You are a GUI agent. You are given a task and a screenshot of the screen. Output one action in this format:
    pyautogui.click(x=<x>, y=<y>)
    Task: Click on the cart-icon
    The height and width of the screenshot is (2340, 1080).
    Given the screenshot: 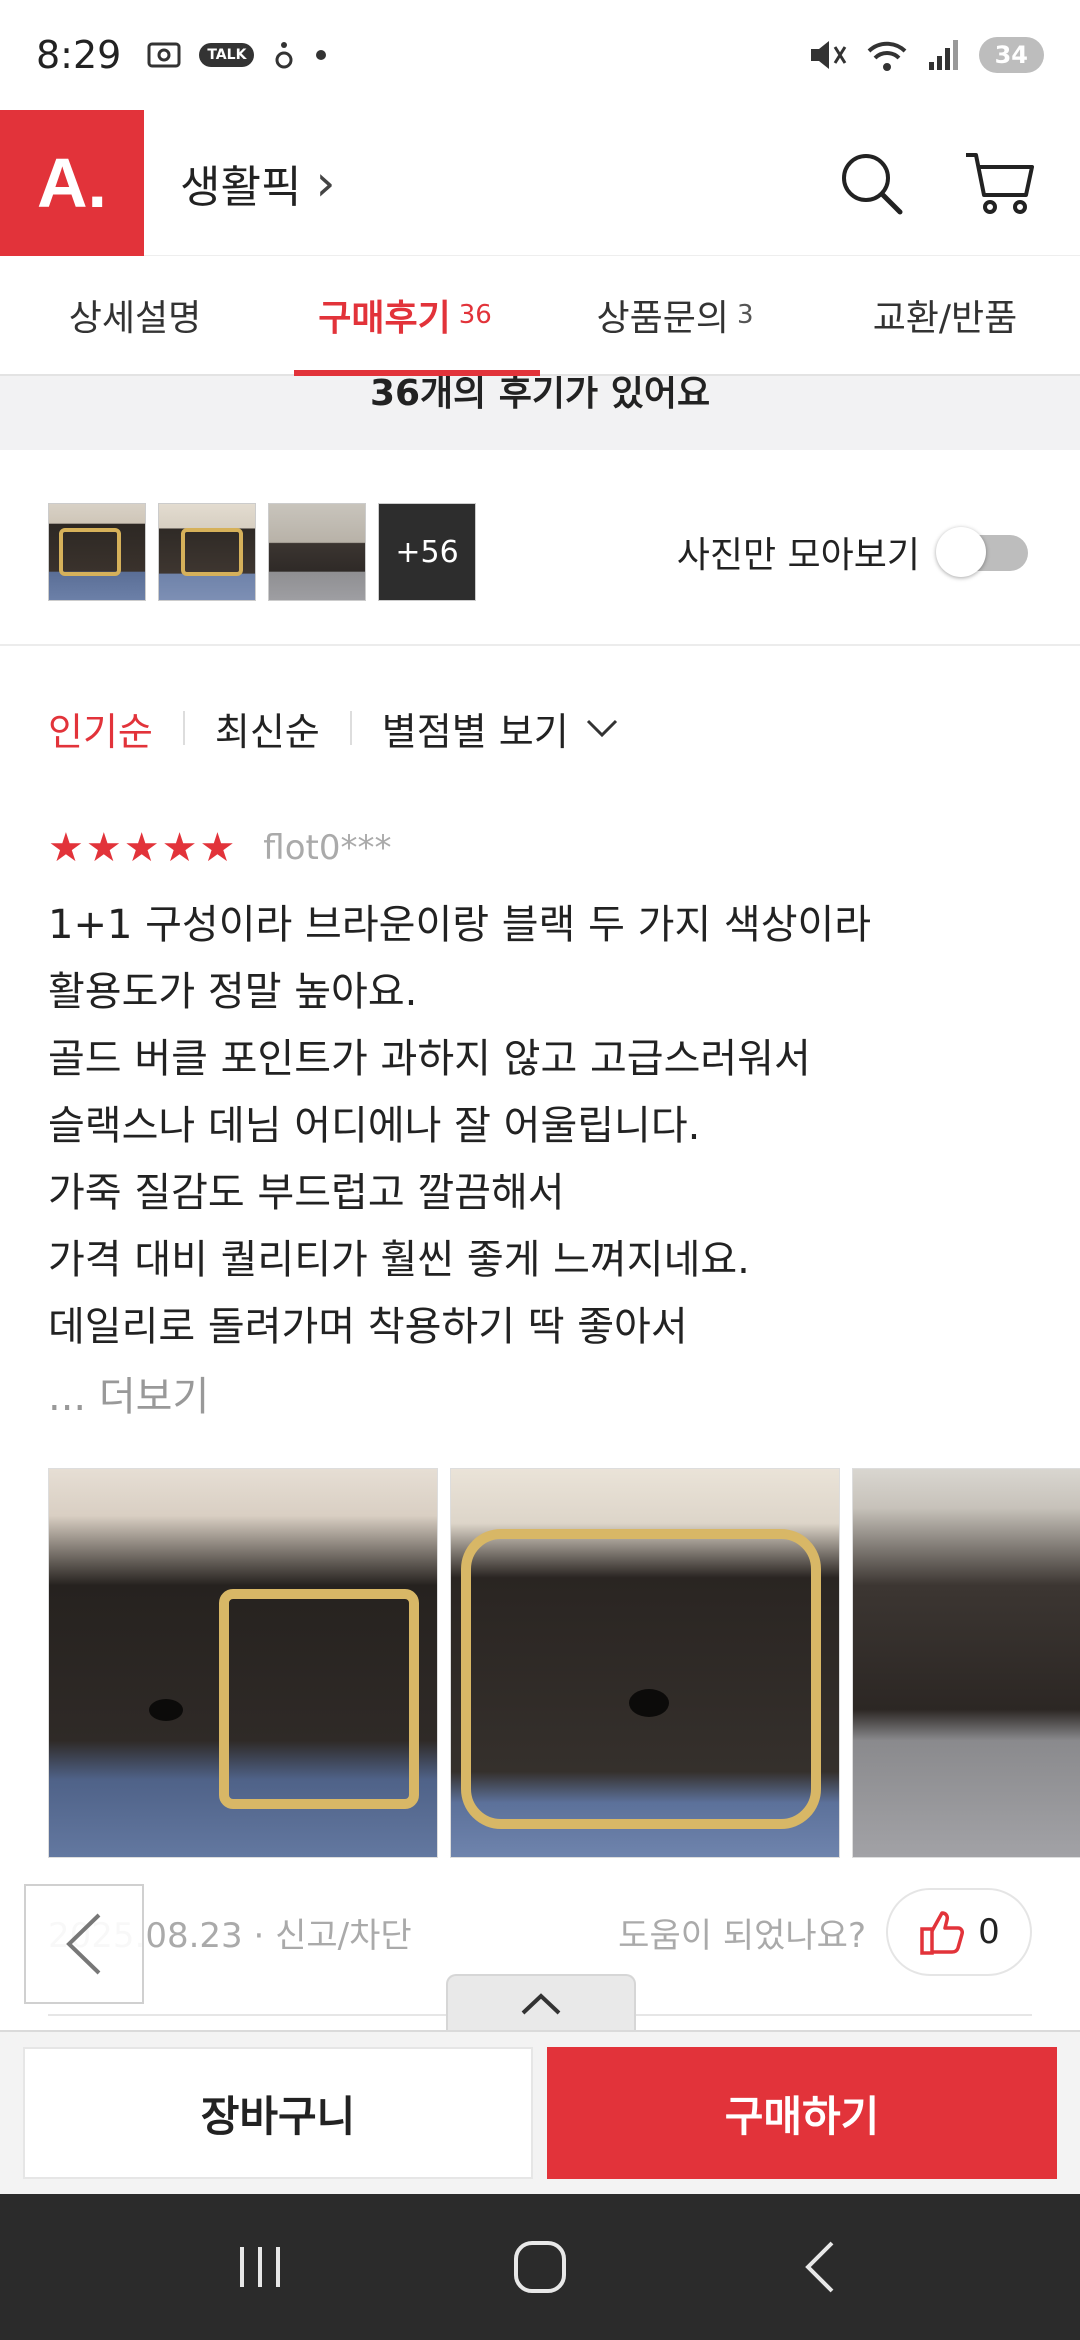 What is the action you would take?
    pyautogui.click(x=1000, y=183)
    